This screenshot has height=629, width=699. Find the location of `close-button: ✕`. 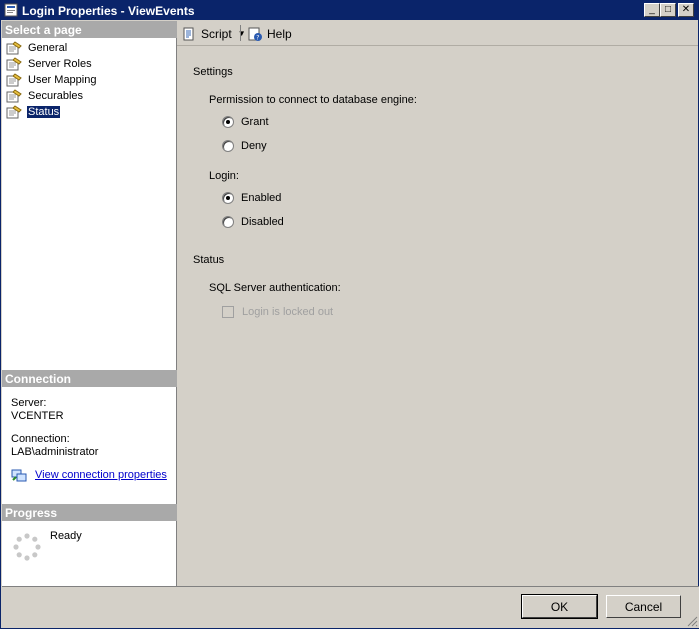

close-button: ✕ is located at coordinates (686, 10).